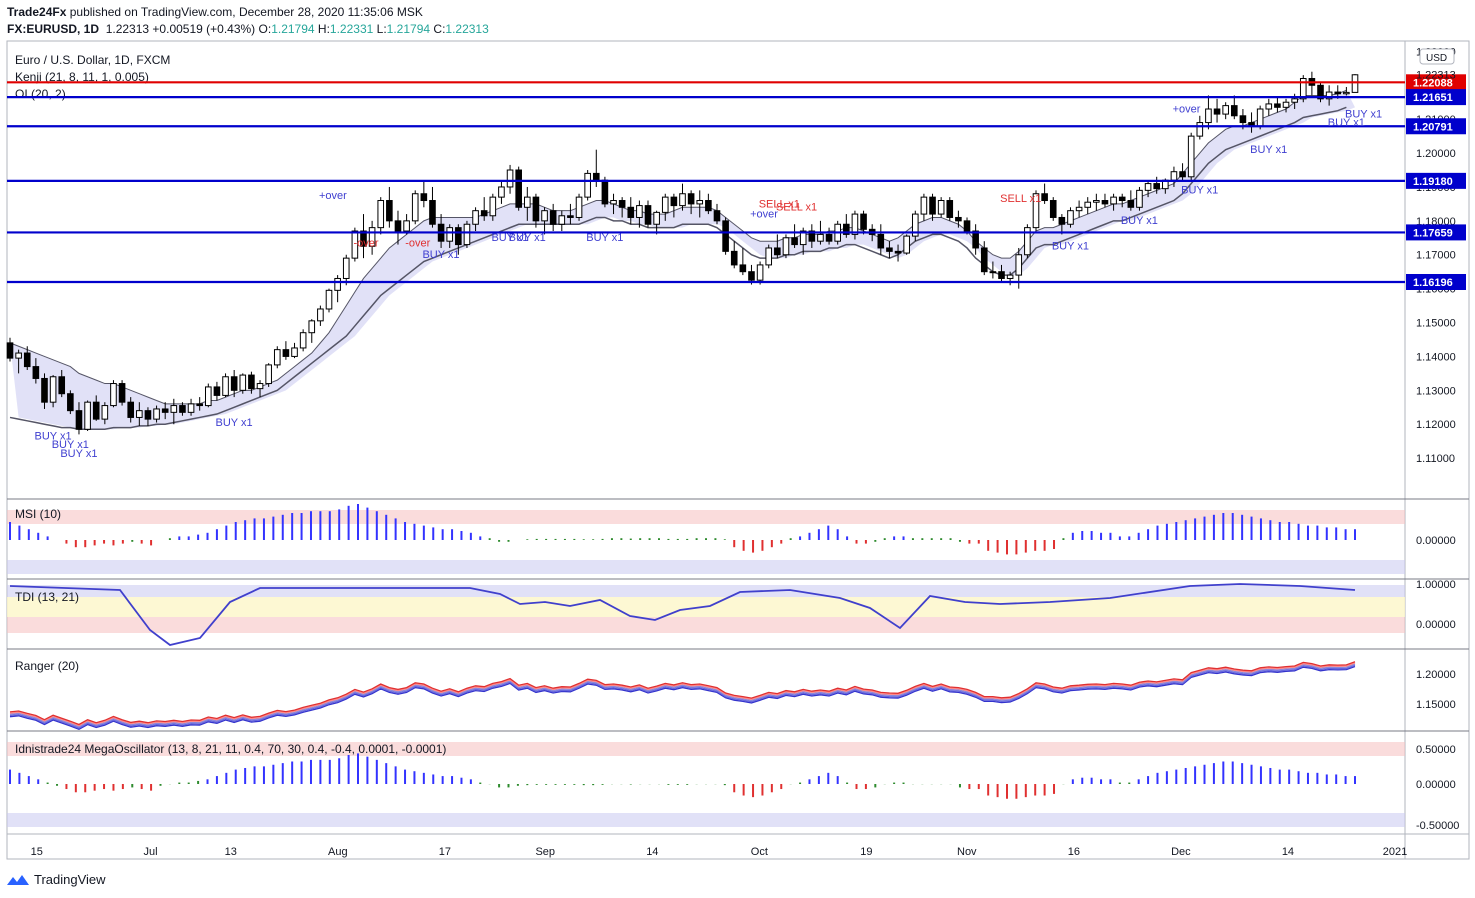 Image resolution: width=1475 pixels, height=898 pixels. What do you see at coordinates (1436, 705) in the screenshot?
I see `ranger-tick: 1.15000` at bounding box center [1436, 705].